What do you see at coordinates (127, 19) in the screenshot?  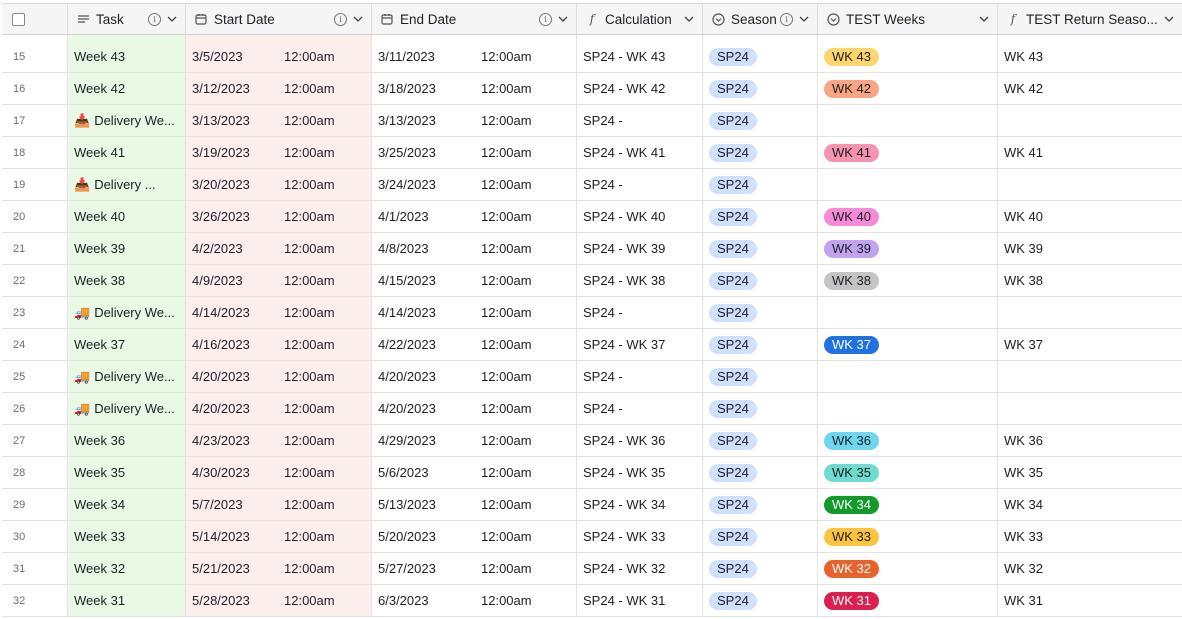 I see `column-header-task: Task i` at bounding box center [127, 19].